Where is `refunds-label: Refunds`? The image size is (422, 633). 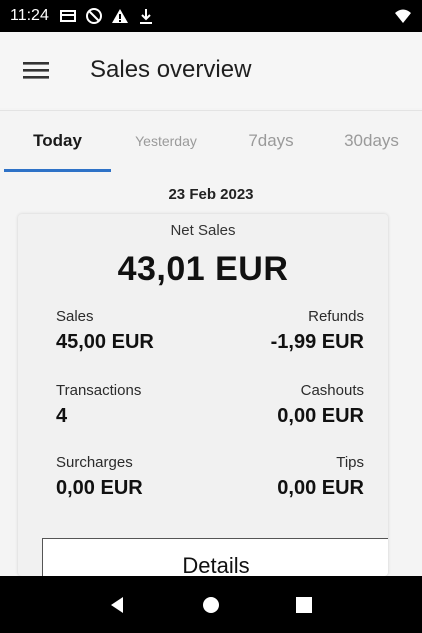 refunds-label: Refunds is located at coordinates (336, 316).